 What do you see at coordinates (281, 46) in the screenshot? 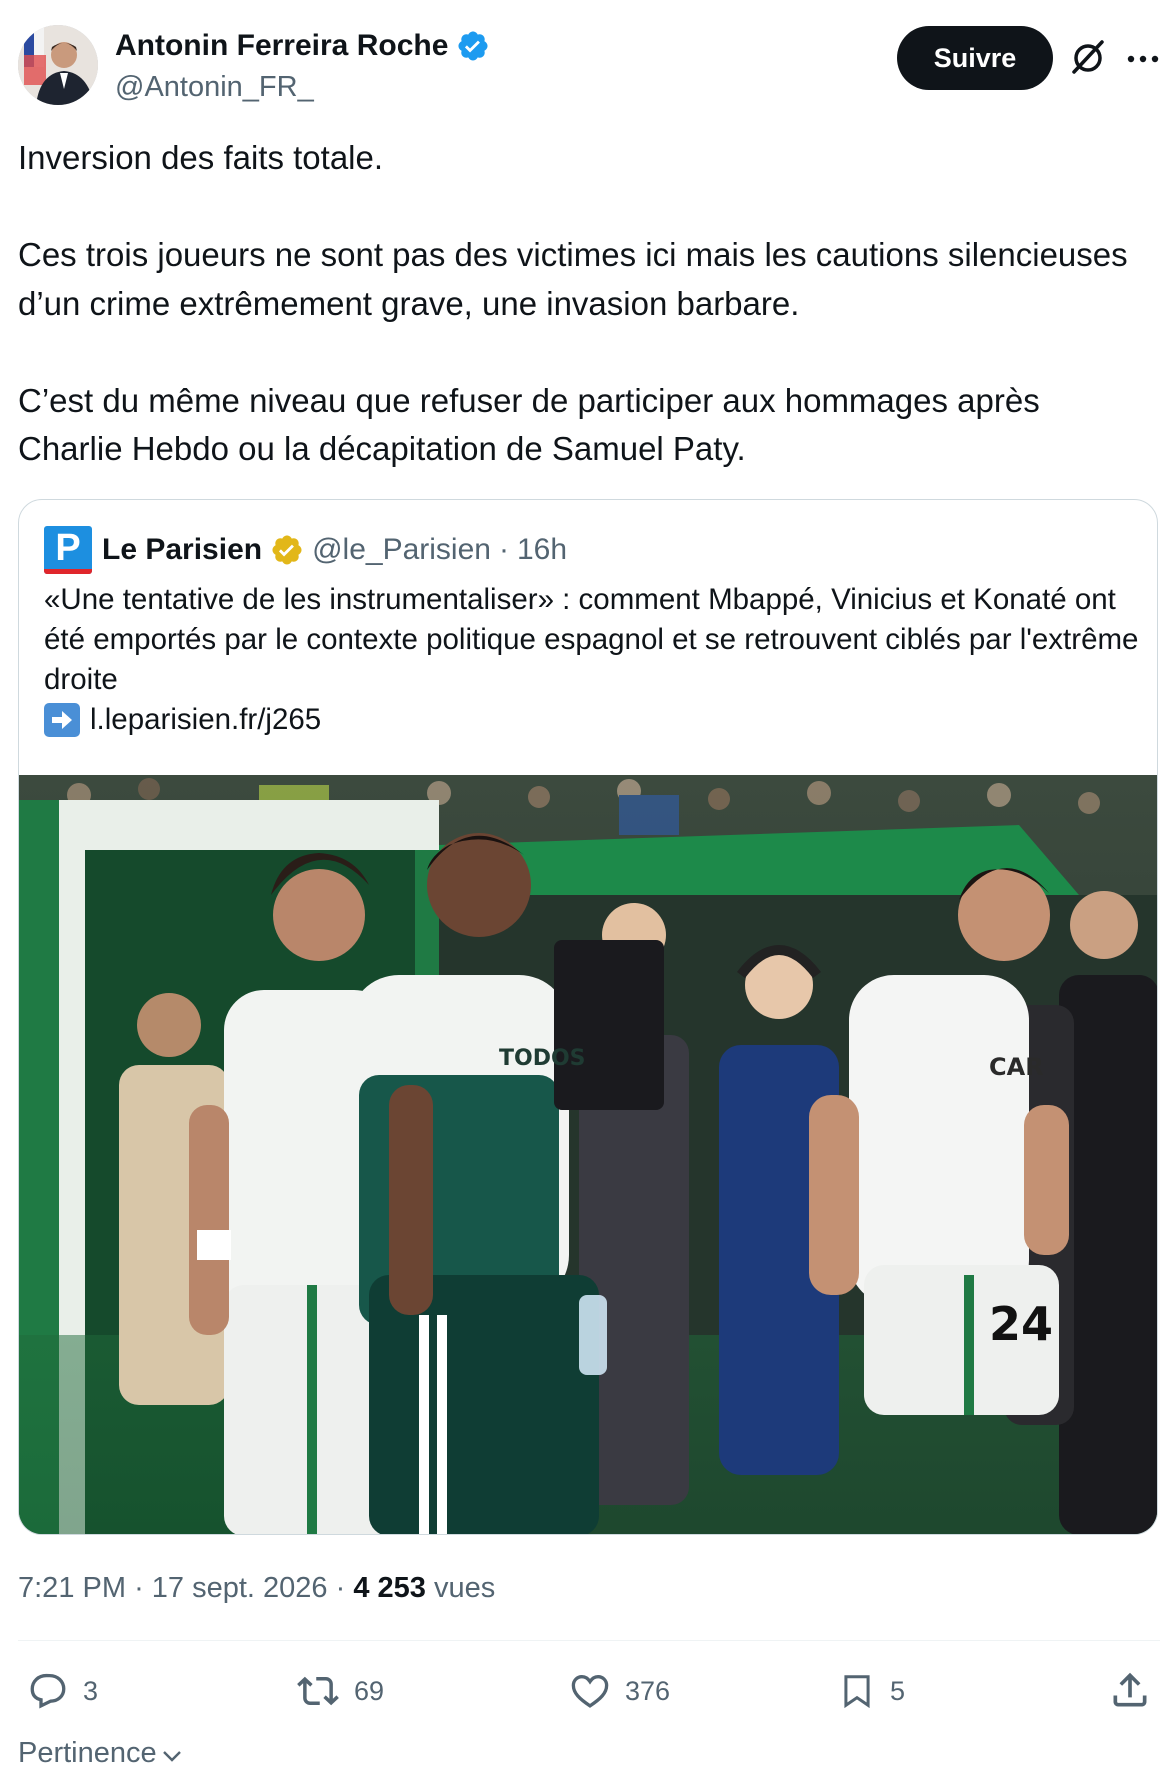
I see `author-name: Antonin Ferreira Roche` at bounding box center [281, 46].